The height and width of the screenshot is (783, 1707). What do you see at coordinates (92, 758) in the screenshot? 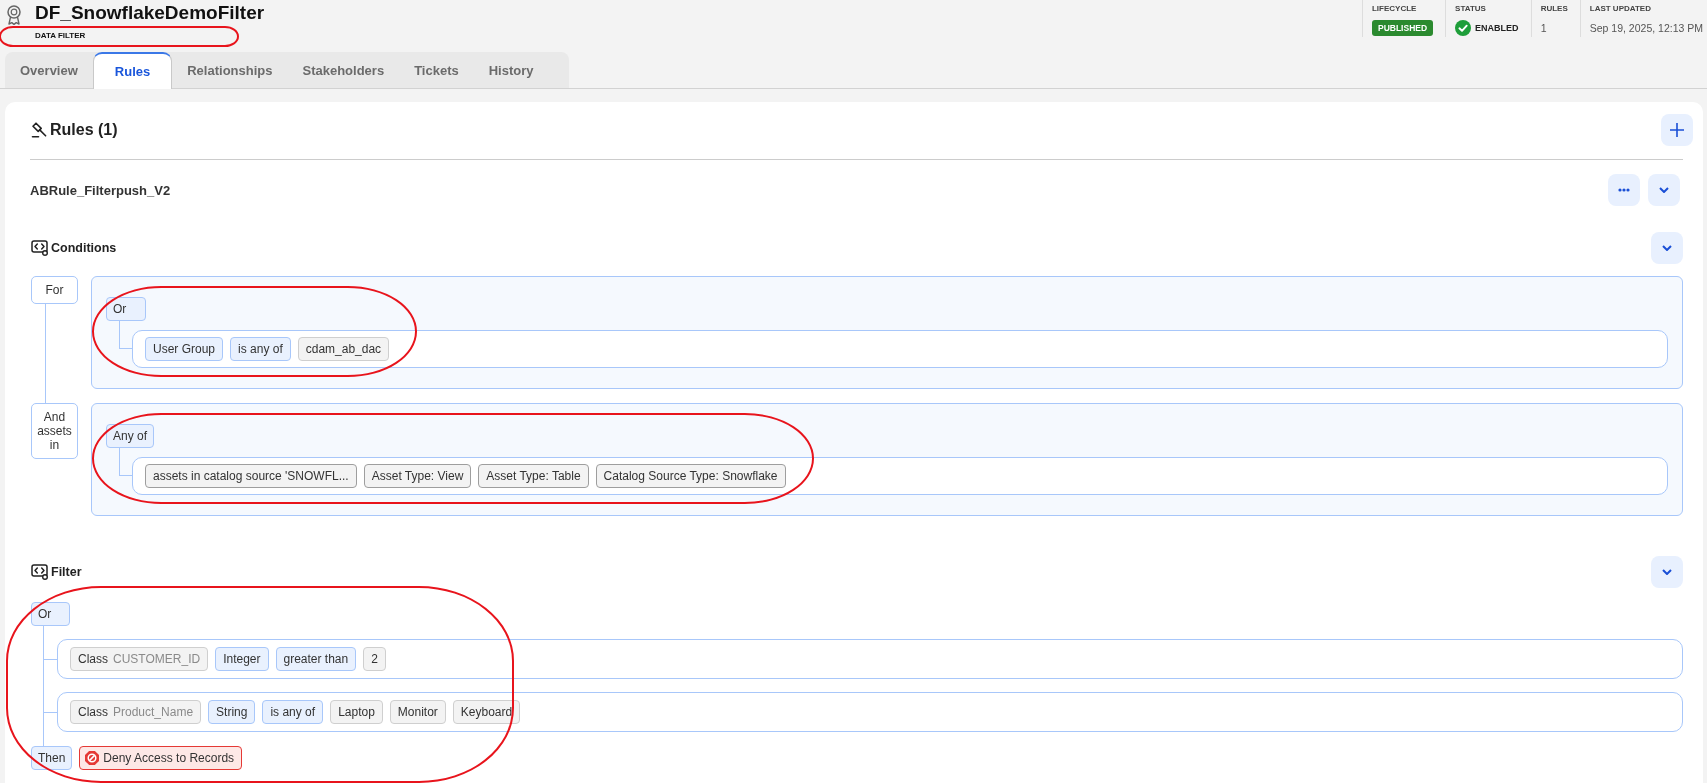
I see `no-entry-icon` at bounding box center [92, 758].